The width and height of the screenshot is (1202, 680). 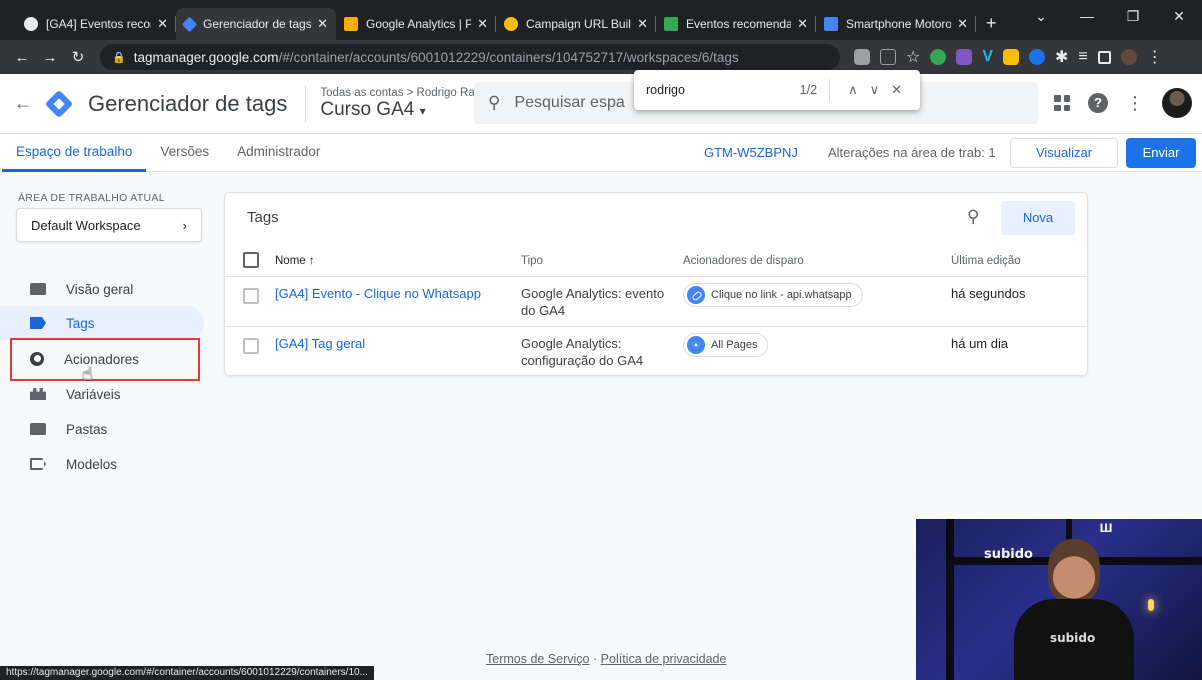 What do you see at coordinates (913, 57) in the screenshot?
I see `star-icon: ☆` at bounding box center [913, 57].